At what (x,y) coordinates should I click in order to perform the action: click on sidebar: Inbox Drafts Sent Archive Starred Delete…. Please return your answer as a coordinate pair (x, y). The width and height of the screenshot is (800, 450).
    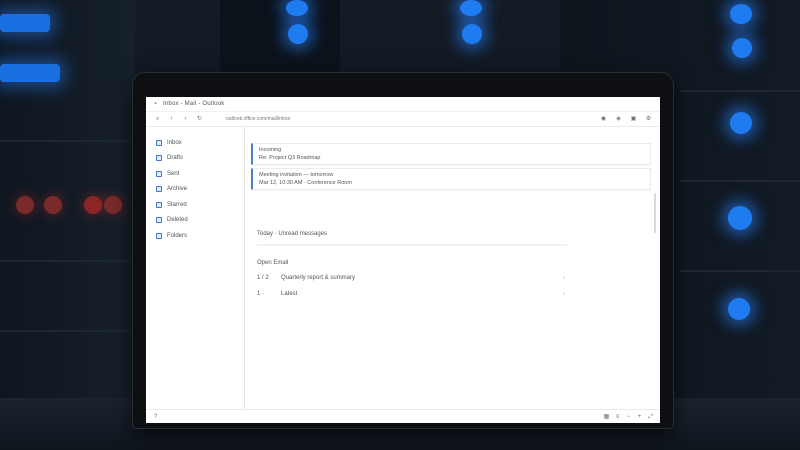
    Looking at the image, I should click on (195, 268).